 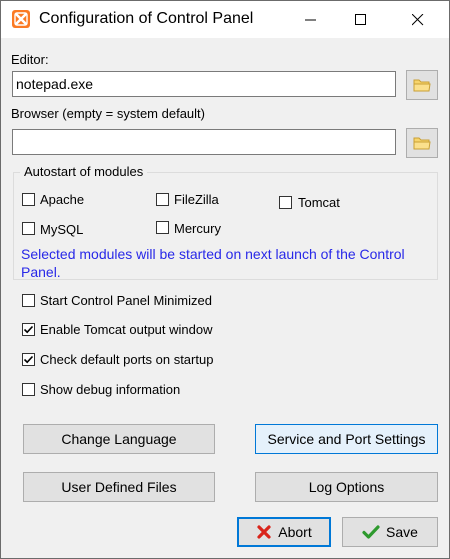 I want to click on checkbox-mercury, so click(x=162, y=227).